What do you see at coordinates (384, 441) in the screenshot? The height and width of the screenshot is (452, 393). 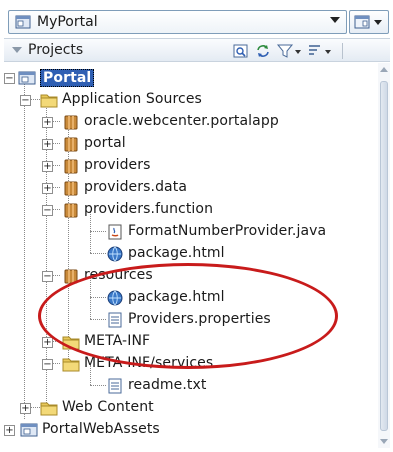 I see `scroll-down-icon` at bounding box center [384, 441].